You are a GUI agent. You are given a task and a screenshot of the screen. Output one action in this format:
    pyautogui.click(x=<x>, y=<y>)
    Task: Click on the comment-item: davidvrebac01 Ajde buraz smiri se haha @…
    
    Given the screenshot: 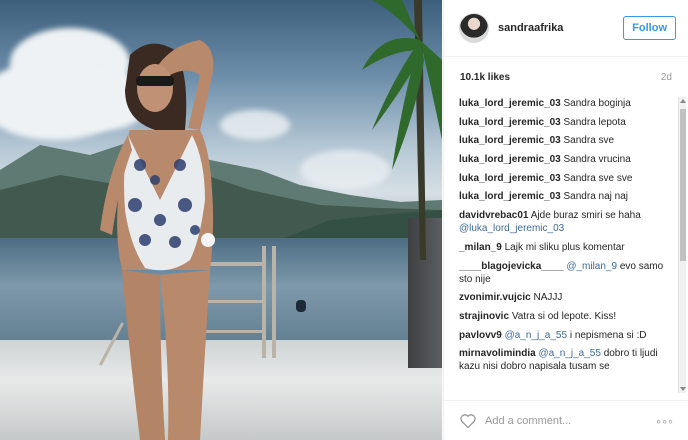 What is the action you would take?
    pyautogui.click(x=565, y=222)
    